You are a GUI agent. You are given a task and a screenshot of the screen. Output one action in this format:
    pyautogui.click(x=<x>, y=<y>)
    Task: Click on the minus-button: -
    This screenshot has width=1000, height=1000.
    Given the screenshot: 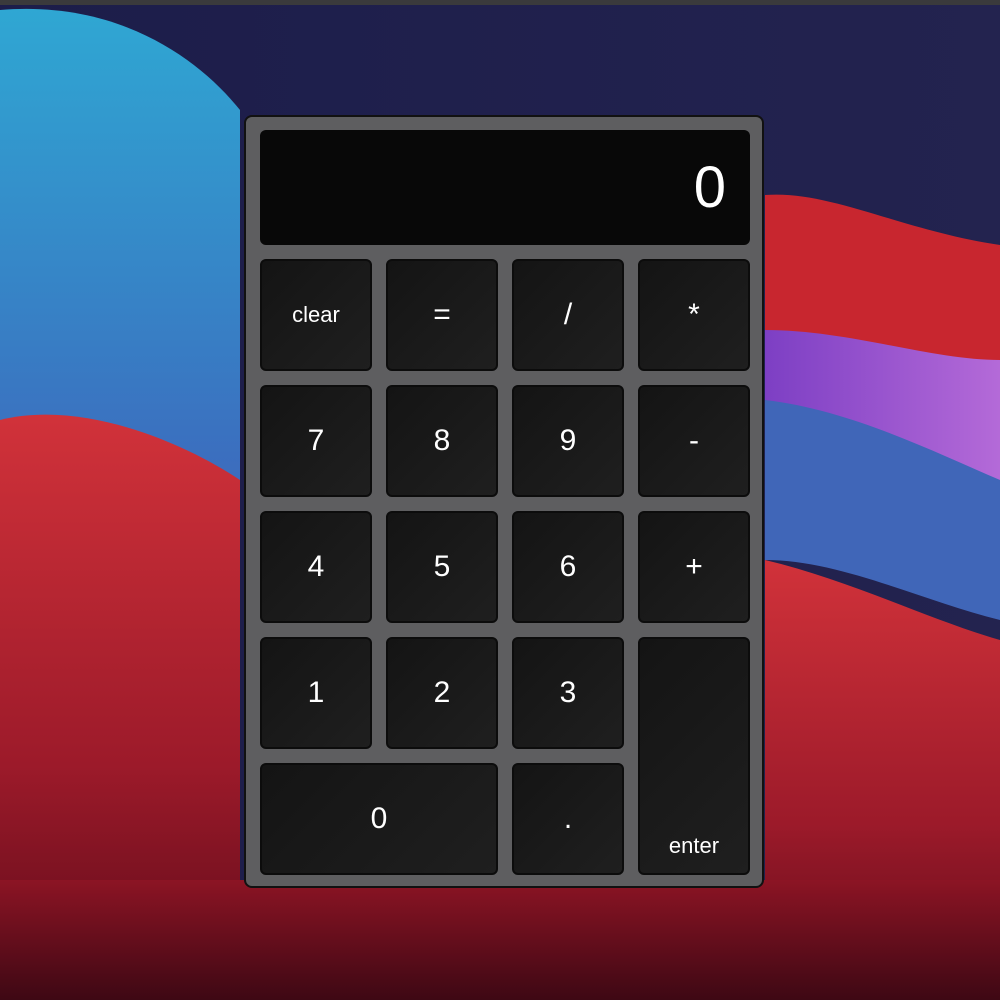 What is the action you would take?
    pyautogui.click(x=694, y=441)
    